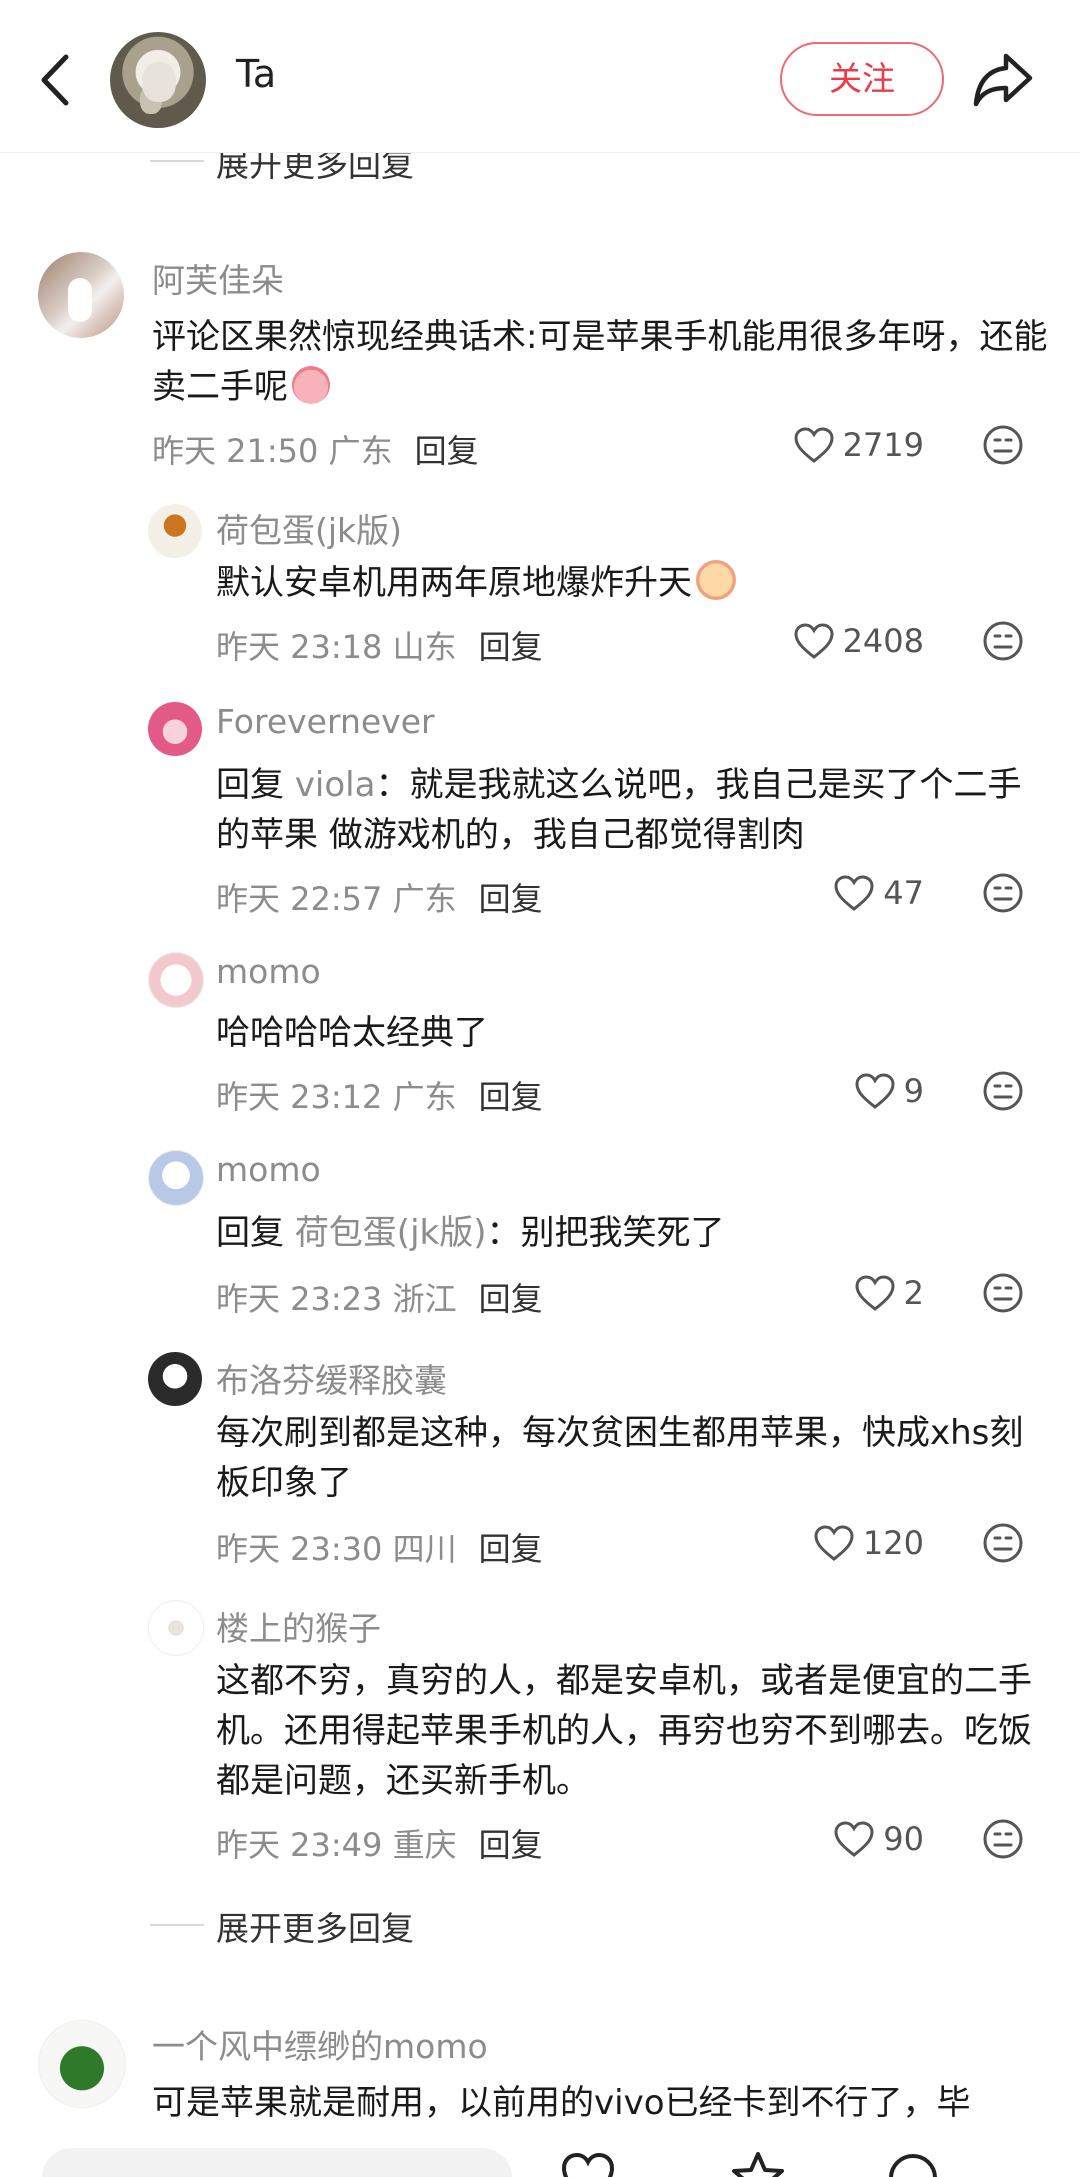 Image resolution: width=1080 pixels, height=2177 pixels. Describe the element at coordinates (602, 2103) in the screenshot. I see `comment-text: 可是苹果就是耐用，以前用的vivo已经卡到不行了，毕` at that location.